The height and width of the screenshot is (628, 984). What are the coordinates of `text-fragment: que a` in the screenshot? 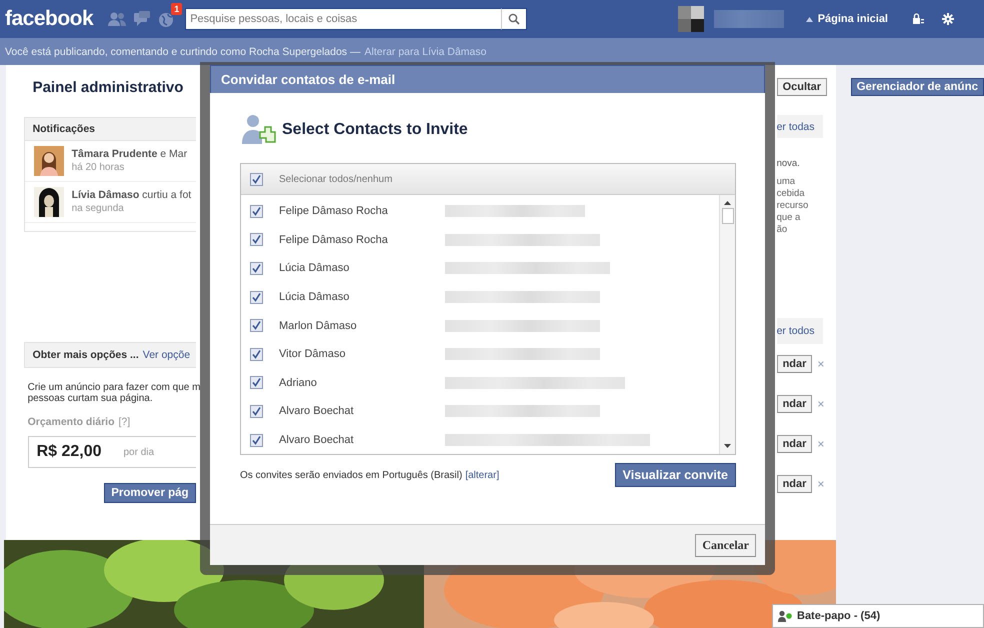 It's located at (789, 217).